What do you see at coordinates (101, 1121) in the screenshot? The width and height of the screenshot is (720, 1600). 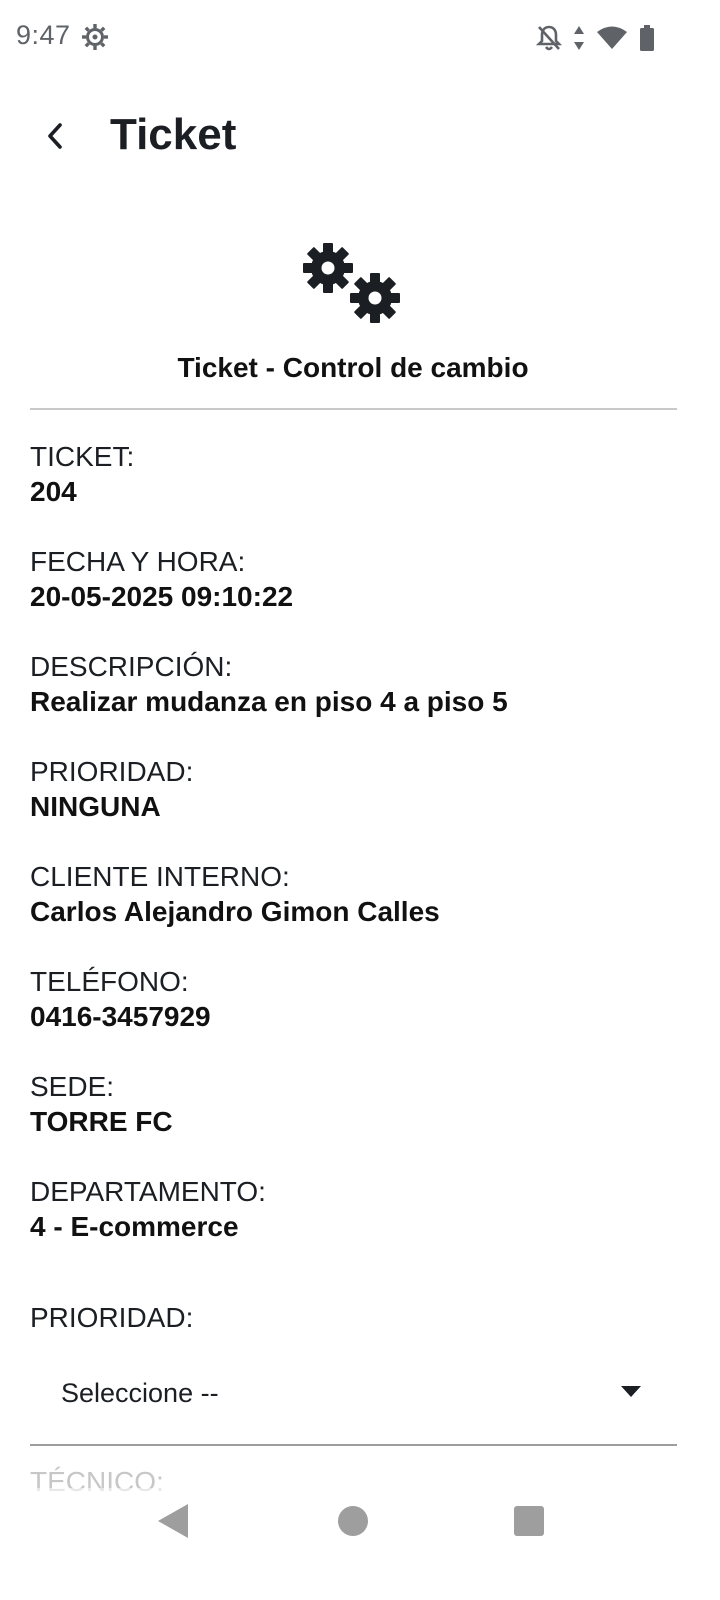 I see `field-value: TORRE FC` at bounding box center [101, 1121].